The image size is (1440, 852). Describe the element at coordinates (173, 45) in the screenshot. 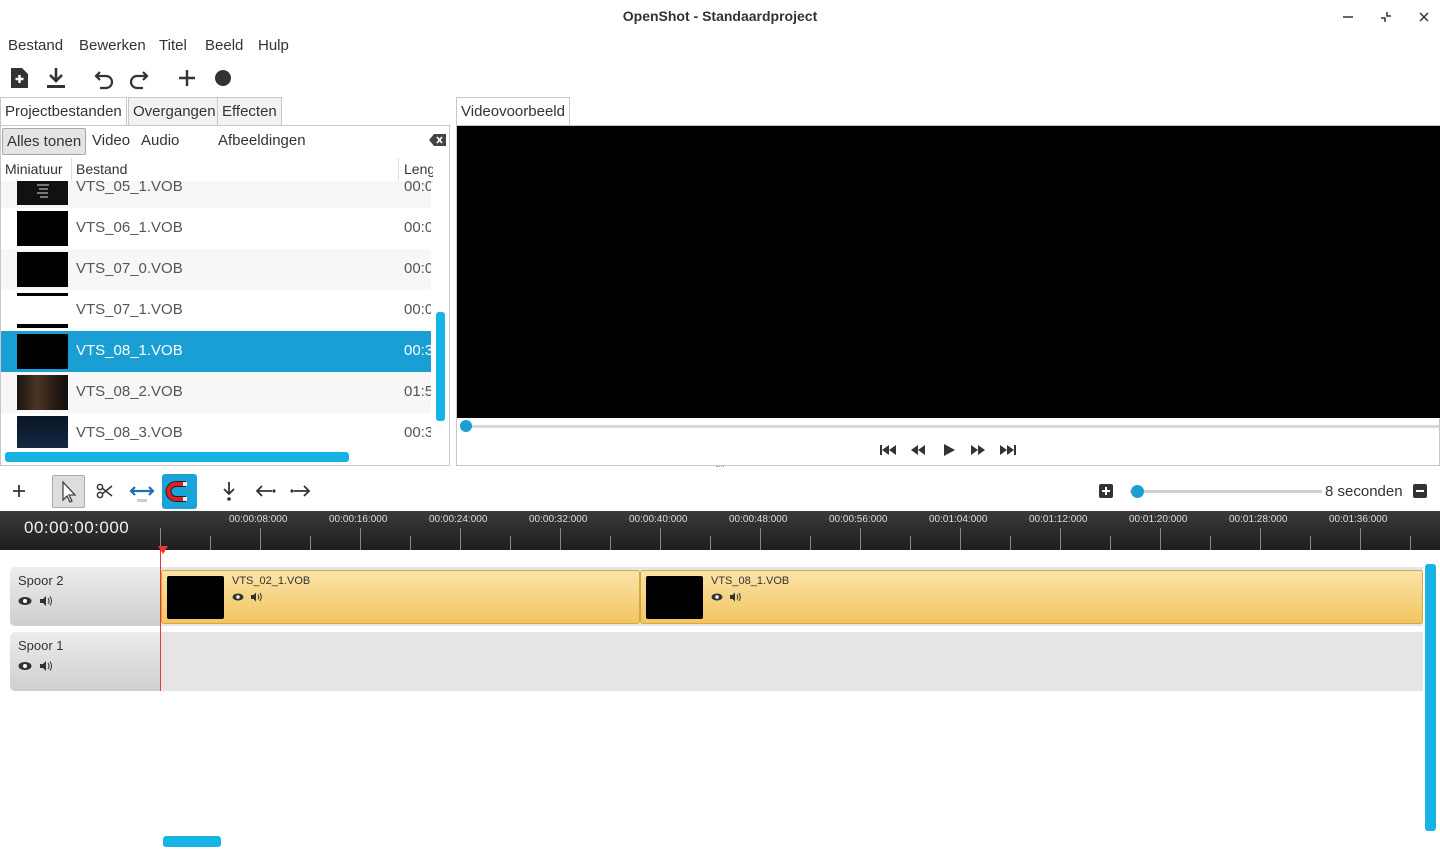

I see `menu-titel: Titel` at that location.